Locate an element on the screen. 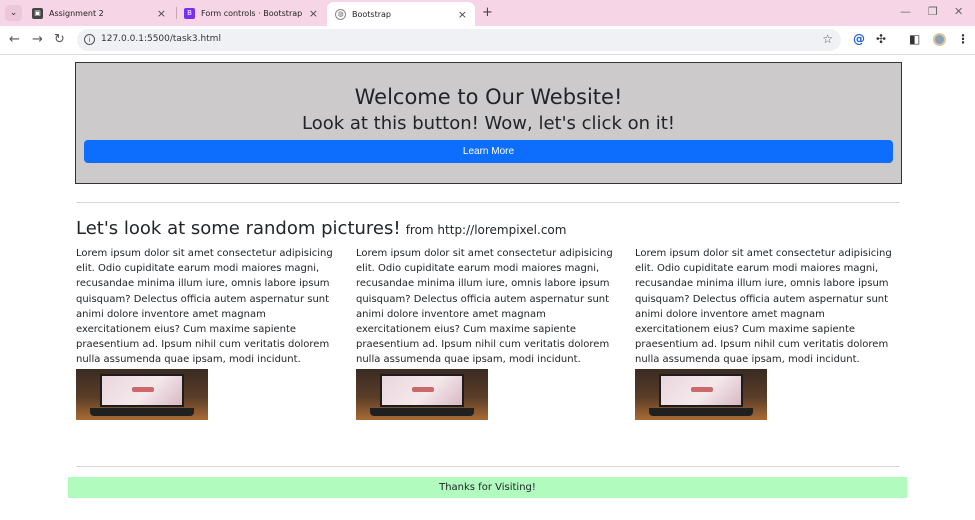 Image resolution: width=975 pixels, height=520 pixels. window-close-icon: ✕ is located at coordinates (958, 11).